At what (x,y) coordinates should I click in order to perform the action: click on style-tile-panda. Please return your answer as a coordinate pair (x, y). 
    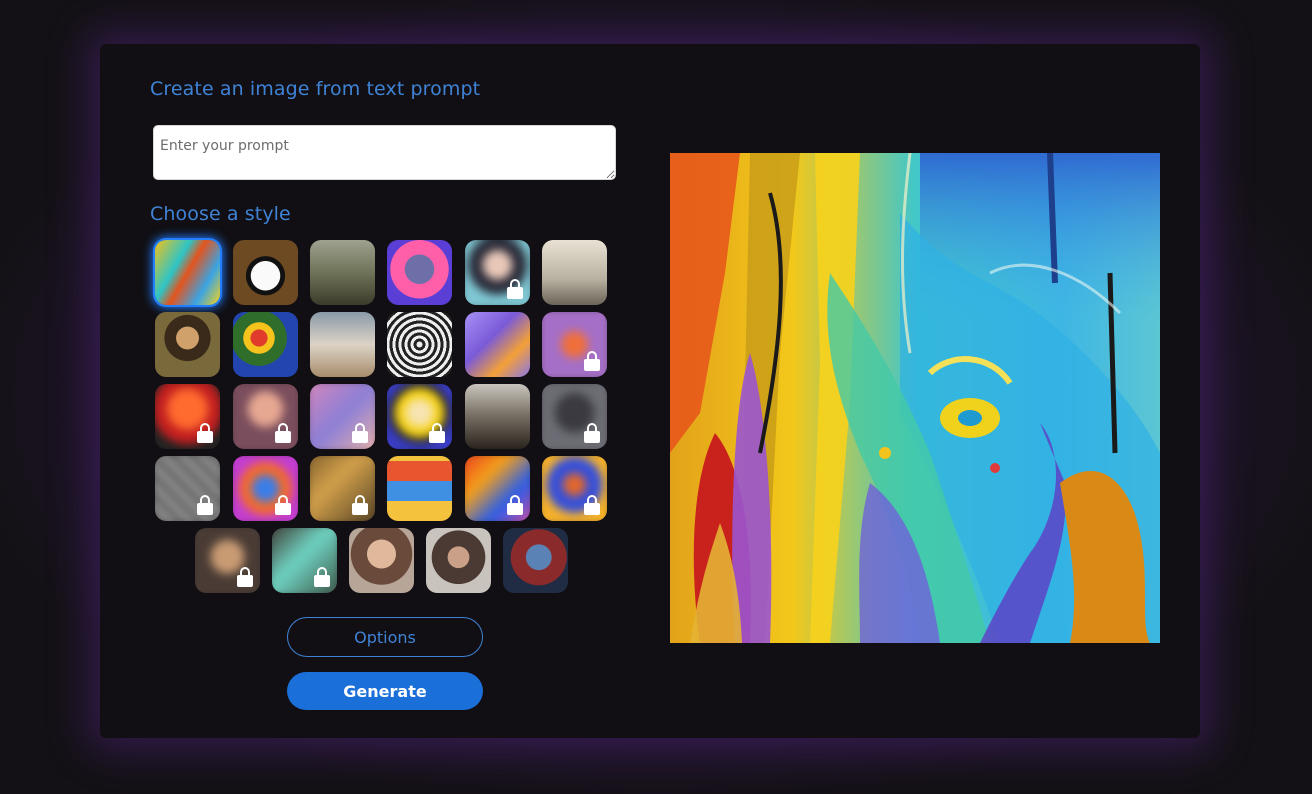
    Looking at the image, I should click on (265, 272).